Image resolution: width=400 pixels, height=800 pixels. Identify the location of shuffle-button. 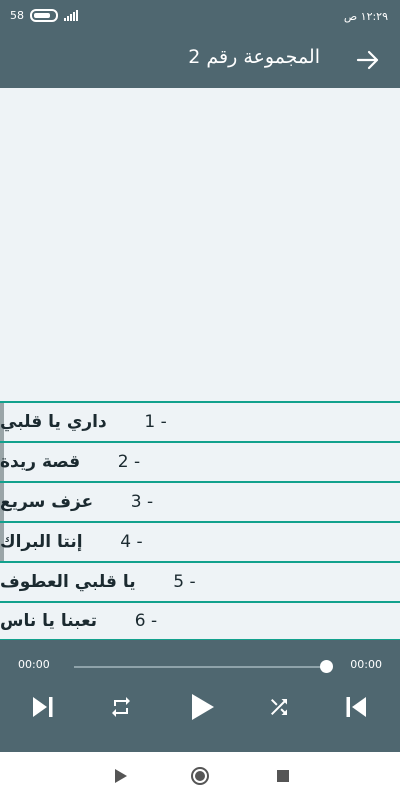
(279, 707).